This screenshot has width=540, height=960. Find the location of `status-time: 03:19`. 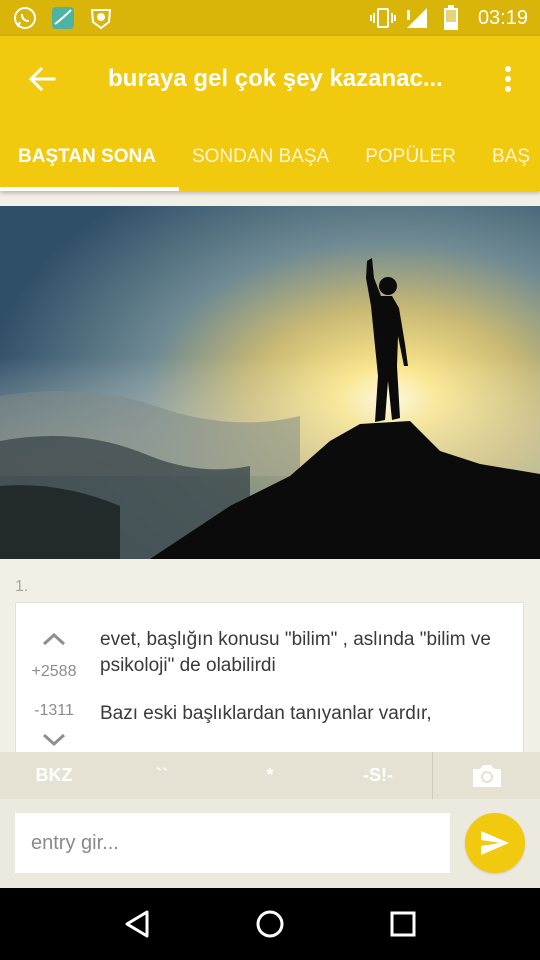

status-time: 03:19 is located at coordinates (502, 17).